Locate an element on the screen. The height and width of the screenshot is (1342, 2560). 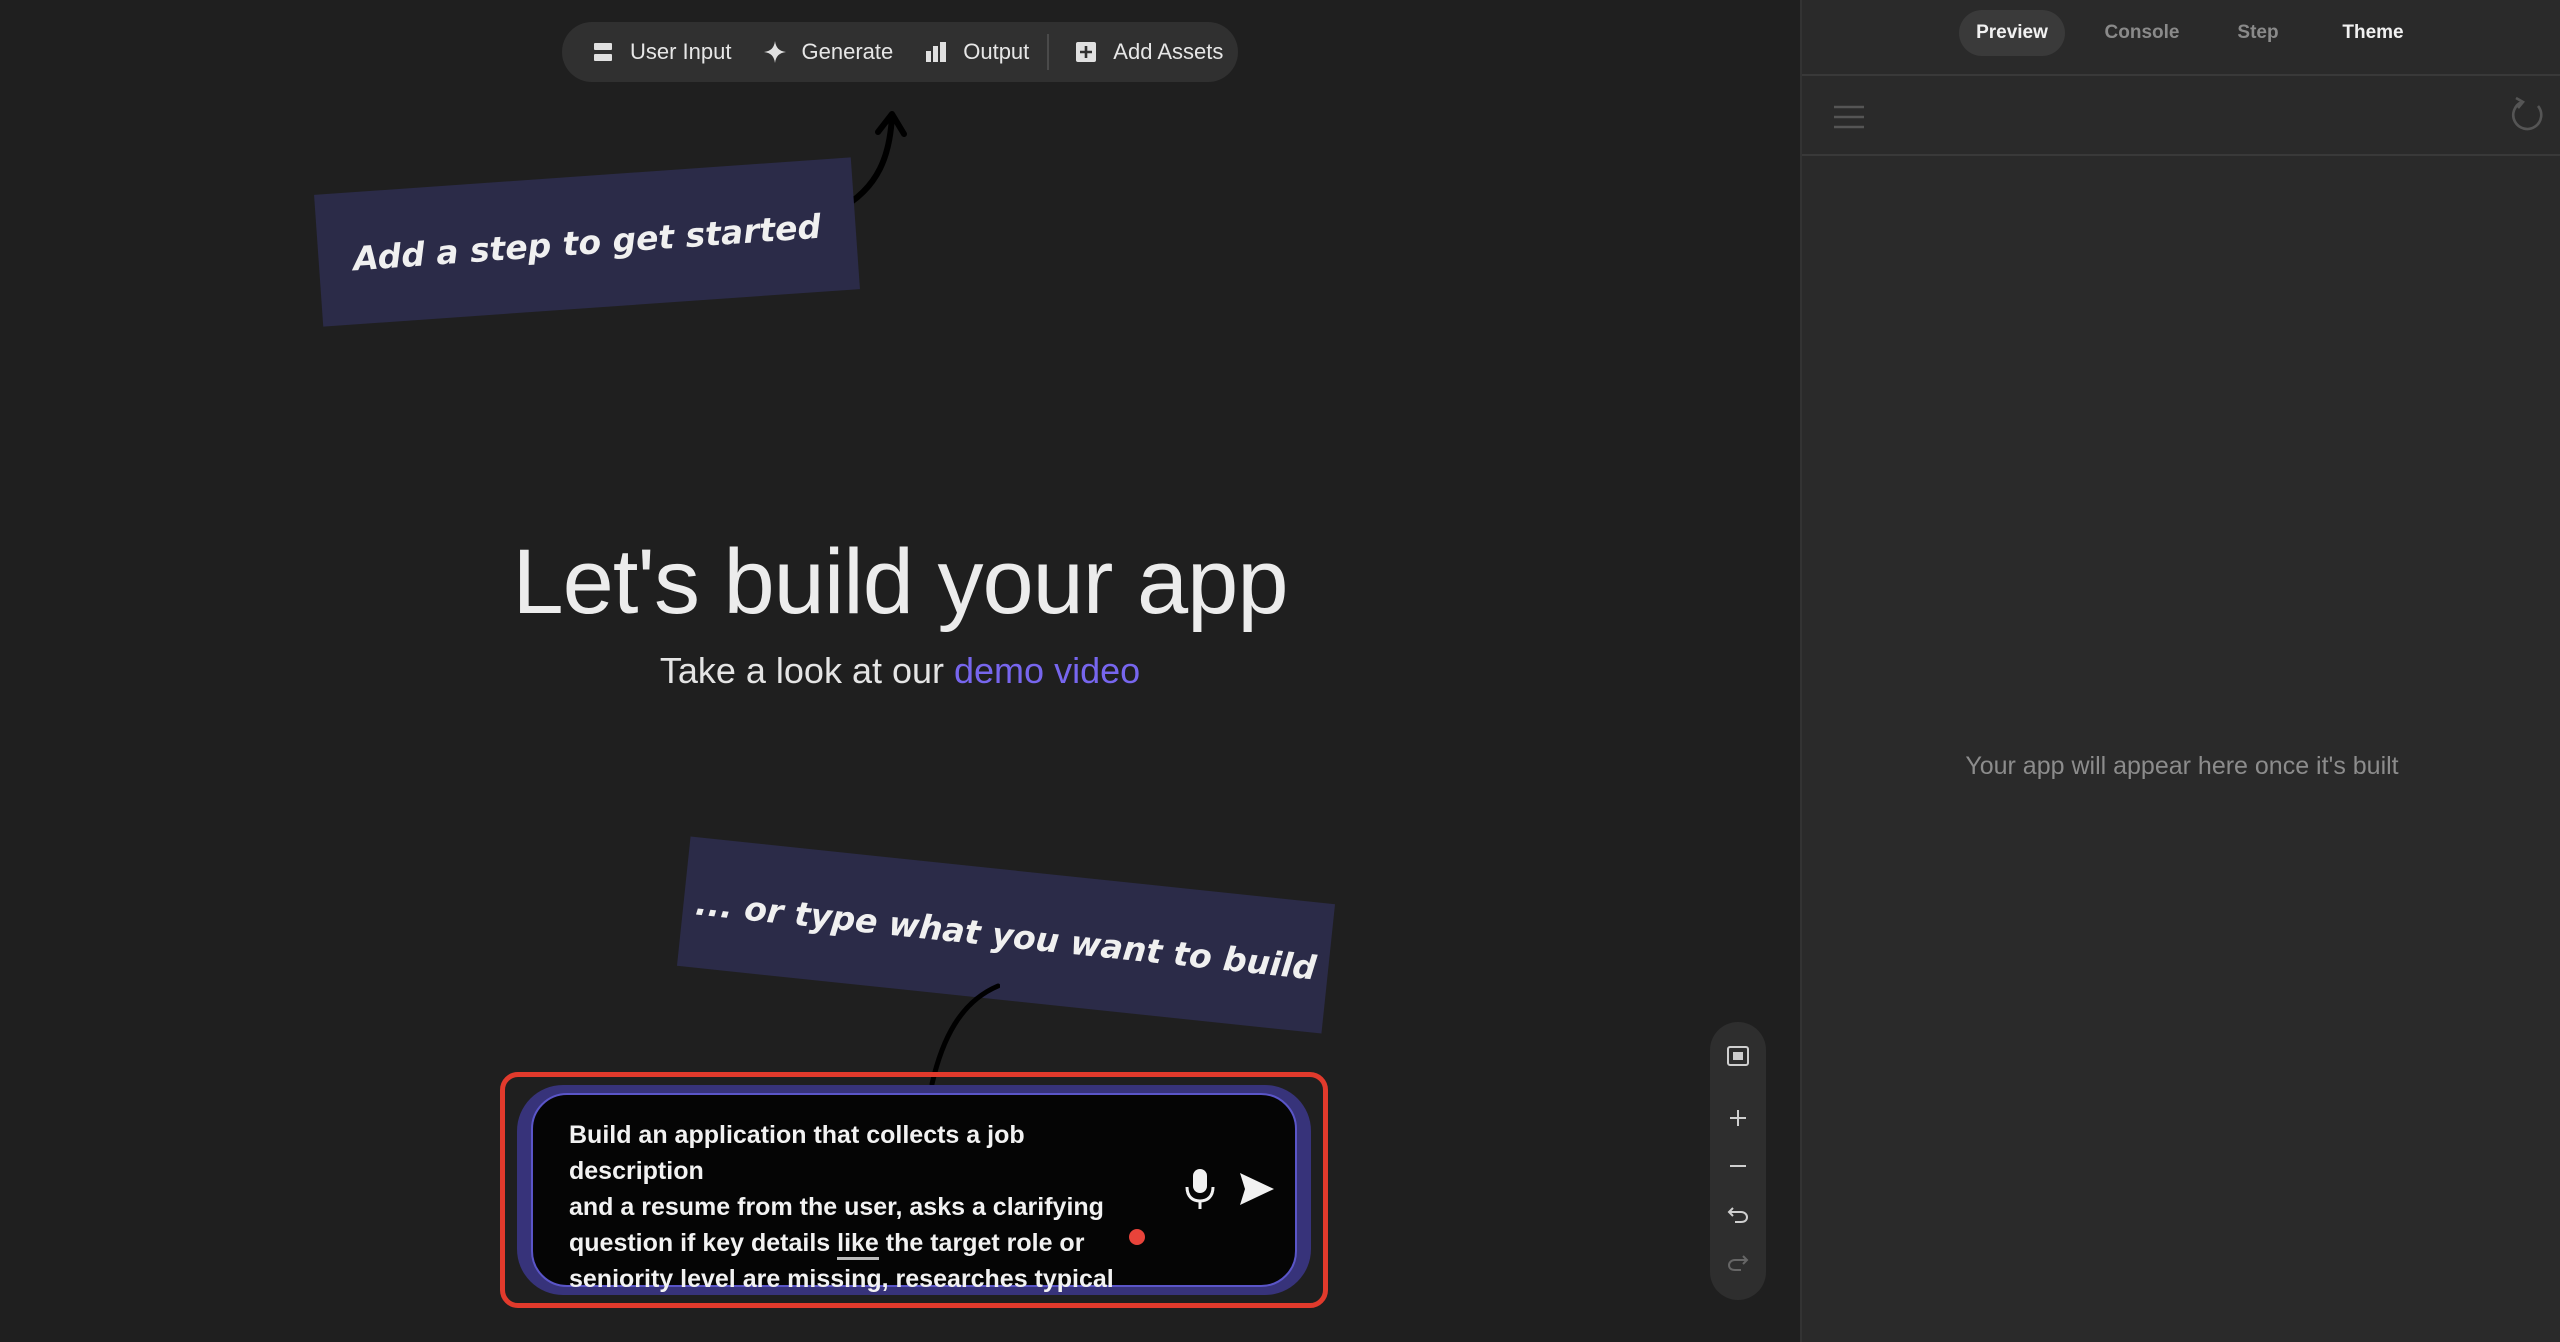
tab-theme: Theme is located at coordinates (2373, 33).